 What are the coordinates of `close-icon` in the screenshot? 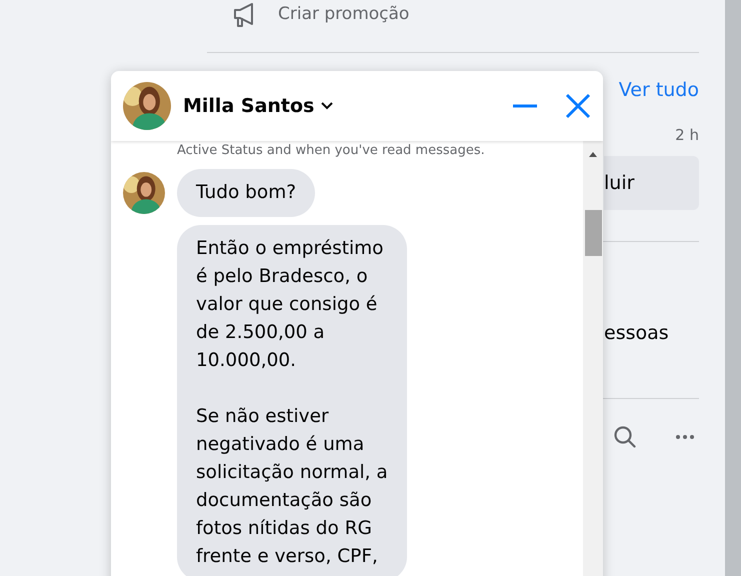 It's located at (578, 106).